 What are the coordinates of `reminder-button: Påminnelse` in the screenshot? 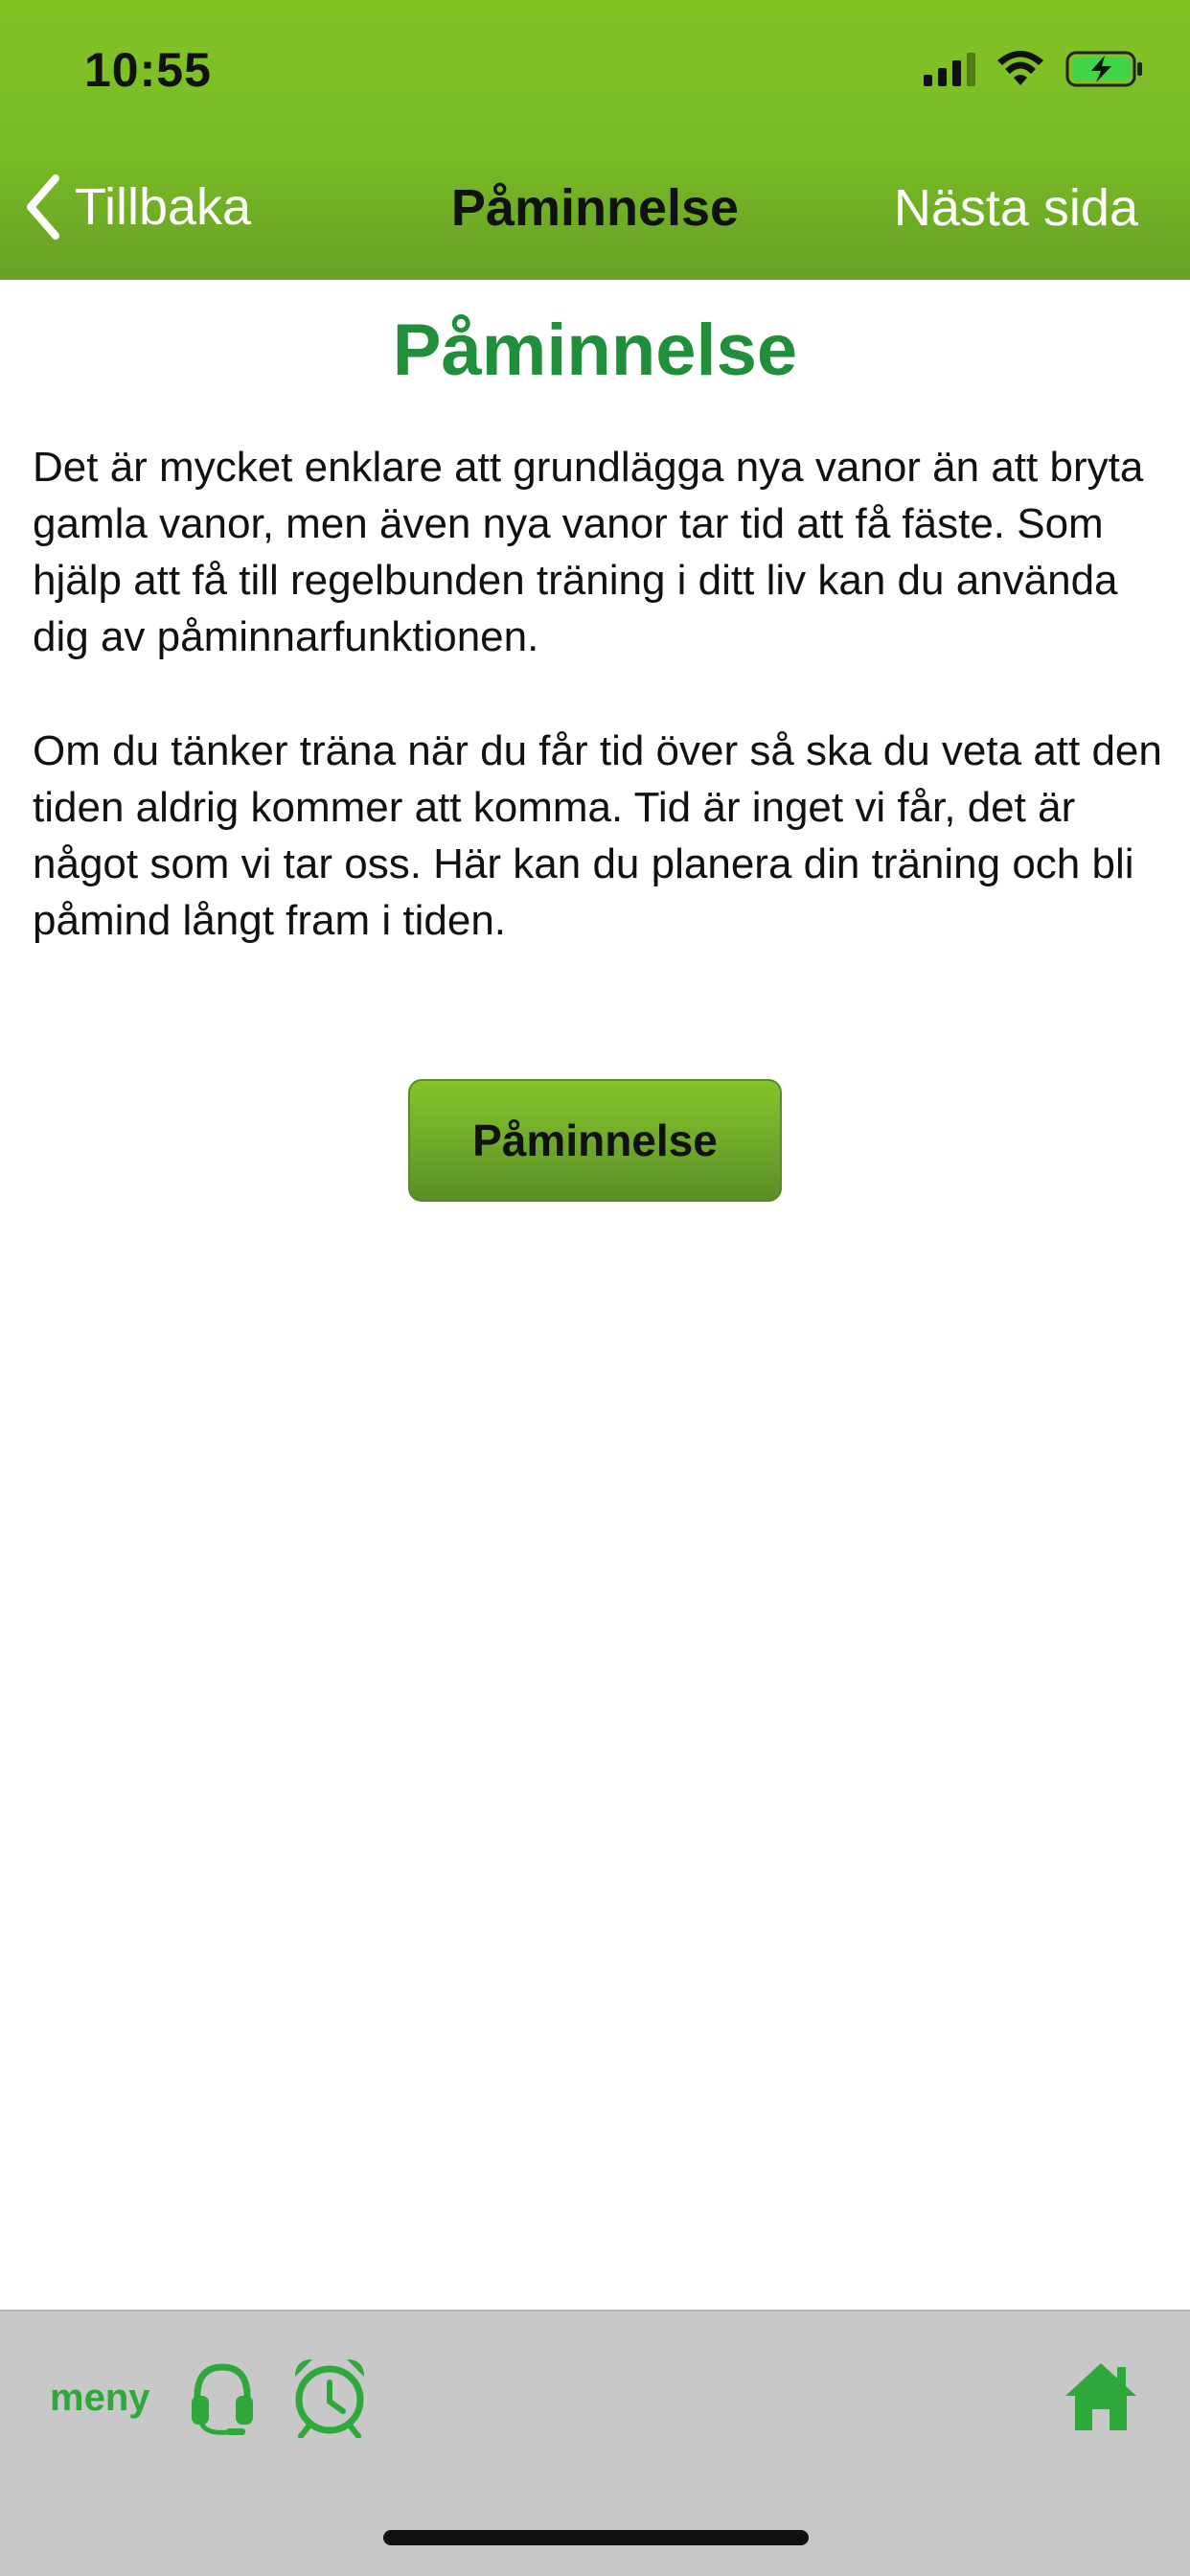 It's located at (595, 1140).